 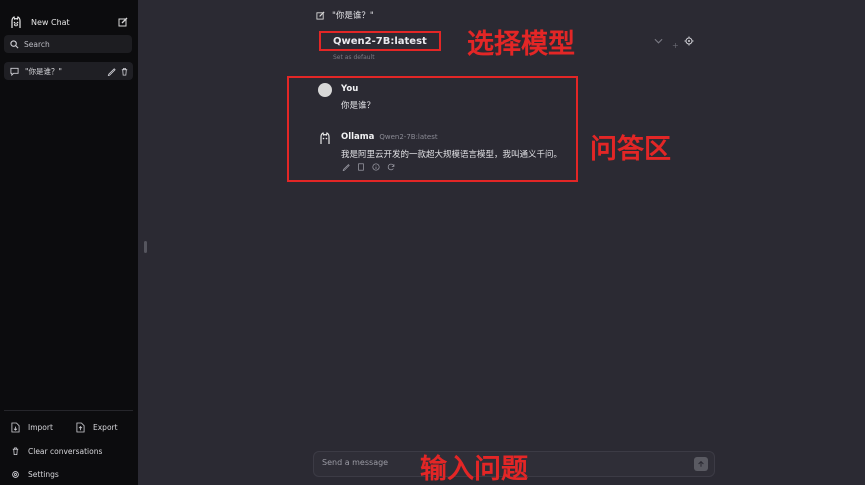 What do you see at coordinates (43, 71) in the screenshot?
I see `conversation-title: "你是谁？"` at bounding box center [43, 71].